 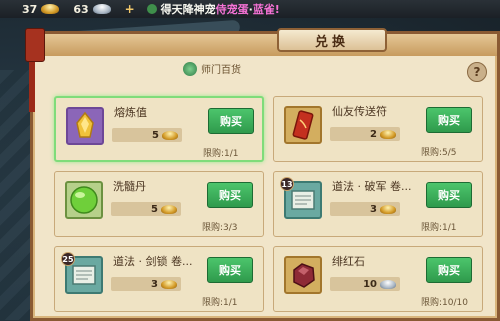 What do you see at coordinates (370, 284) in the screenshot?
I see `price-value: 10` at bounding box center [370, 284].